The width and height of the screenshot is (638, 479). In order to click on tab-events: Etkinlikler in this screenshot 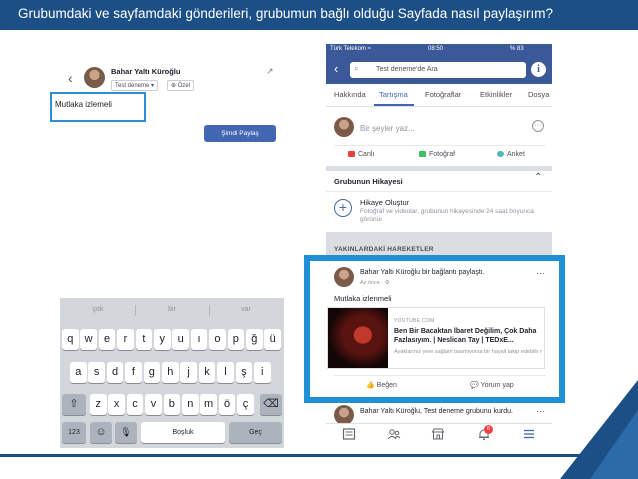, I will do `click(496, 94)`.